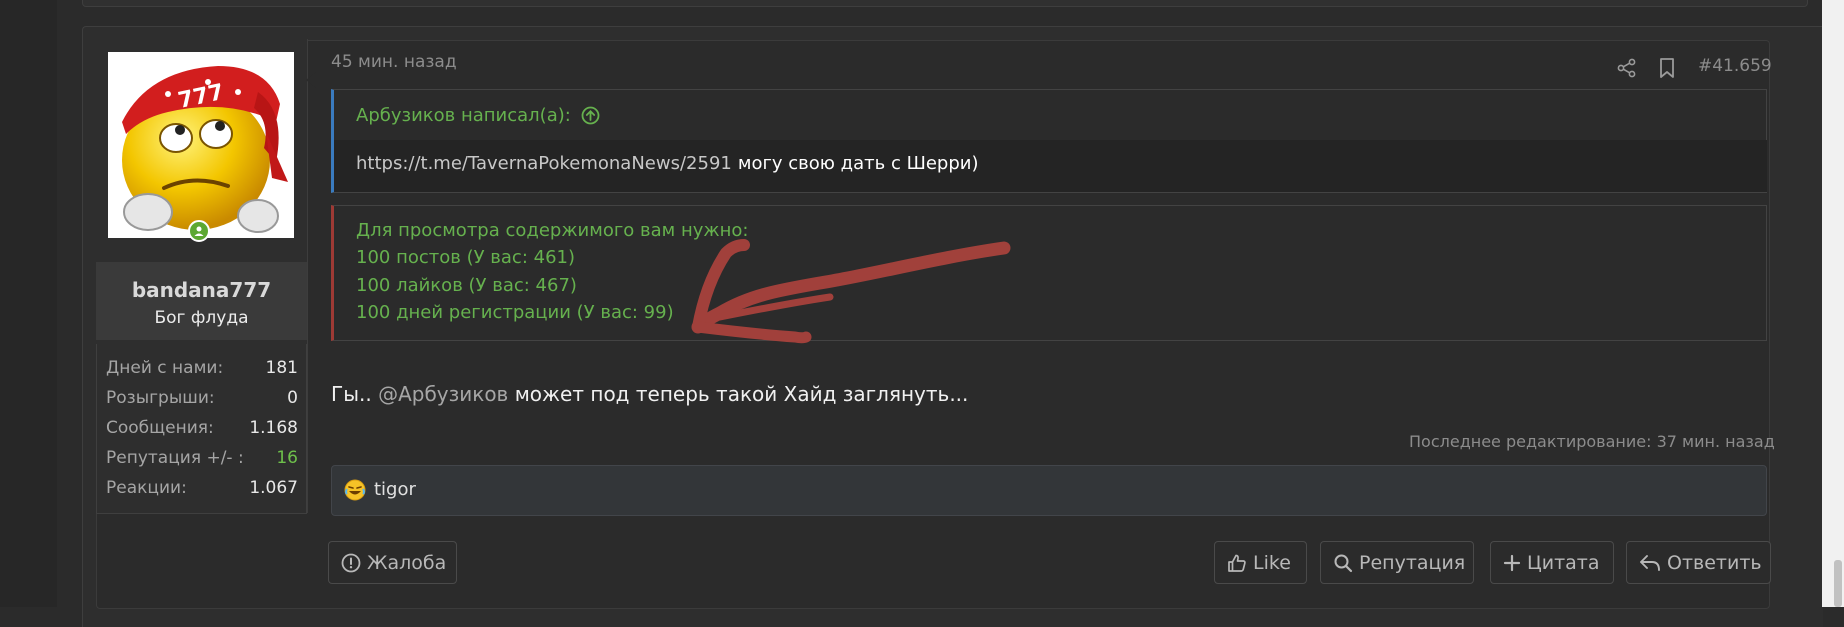 This screenshot has width=1844, height=627. I want to click on plus-icon, so click(1512, 562).